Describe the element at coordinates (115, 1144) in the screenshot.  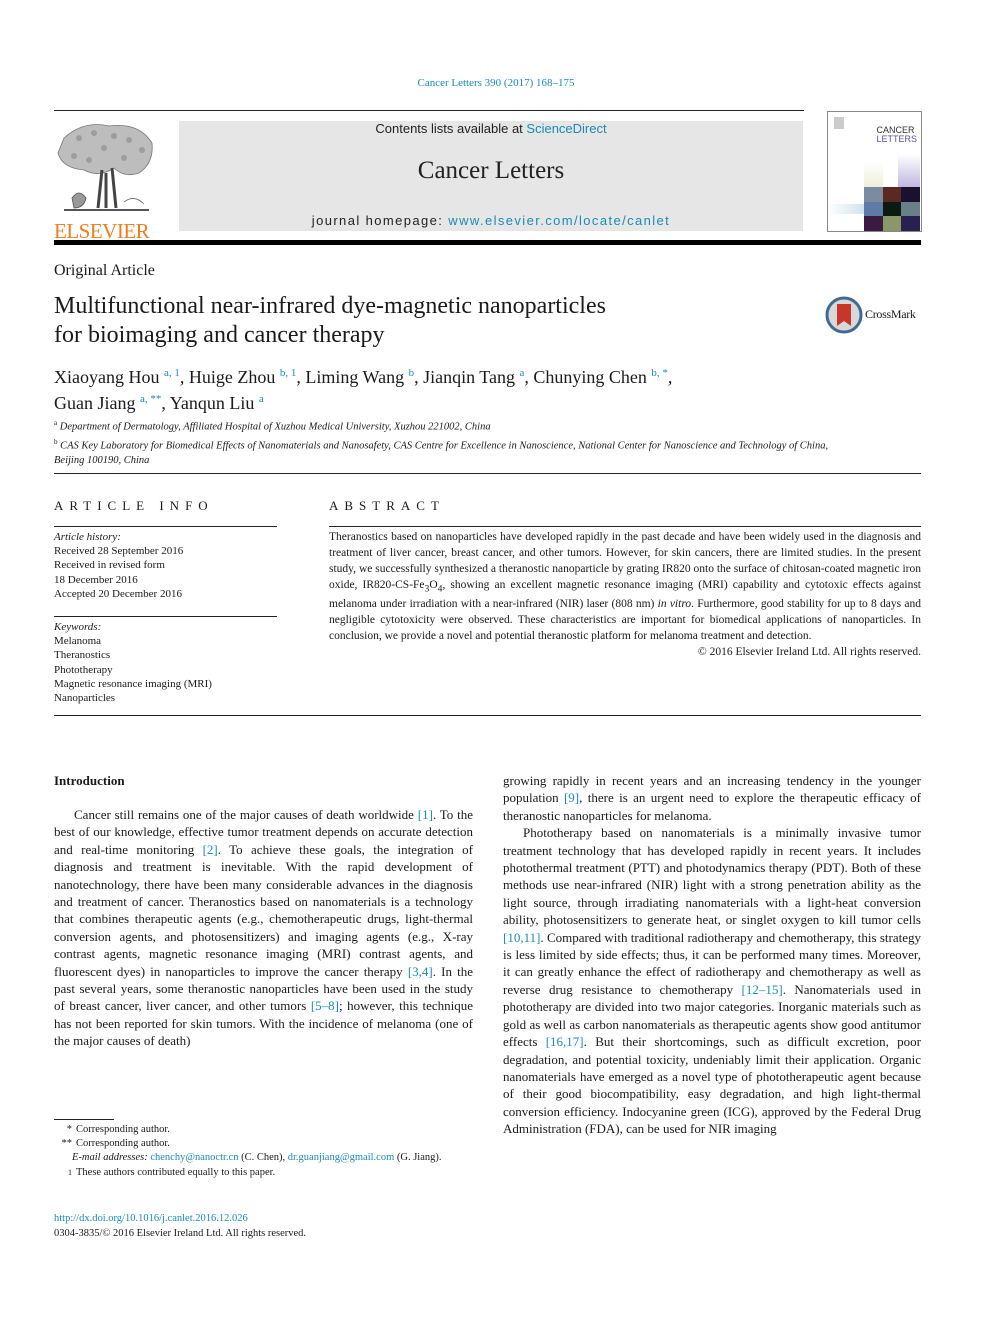
I see `footnote: ** Corresponding author.` at that location.